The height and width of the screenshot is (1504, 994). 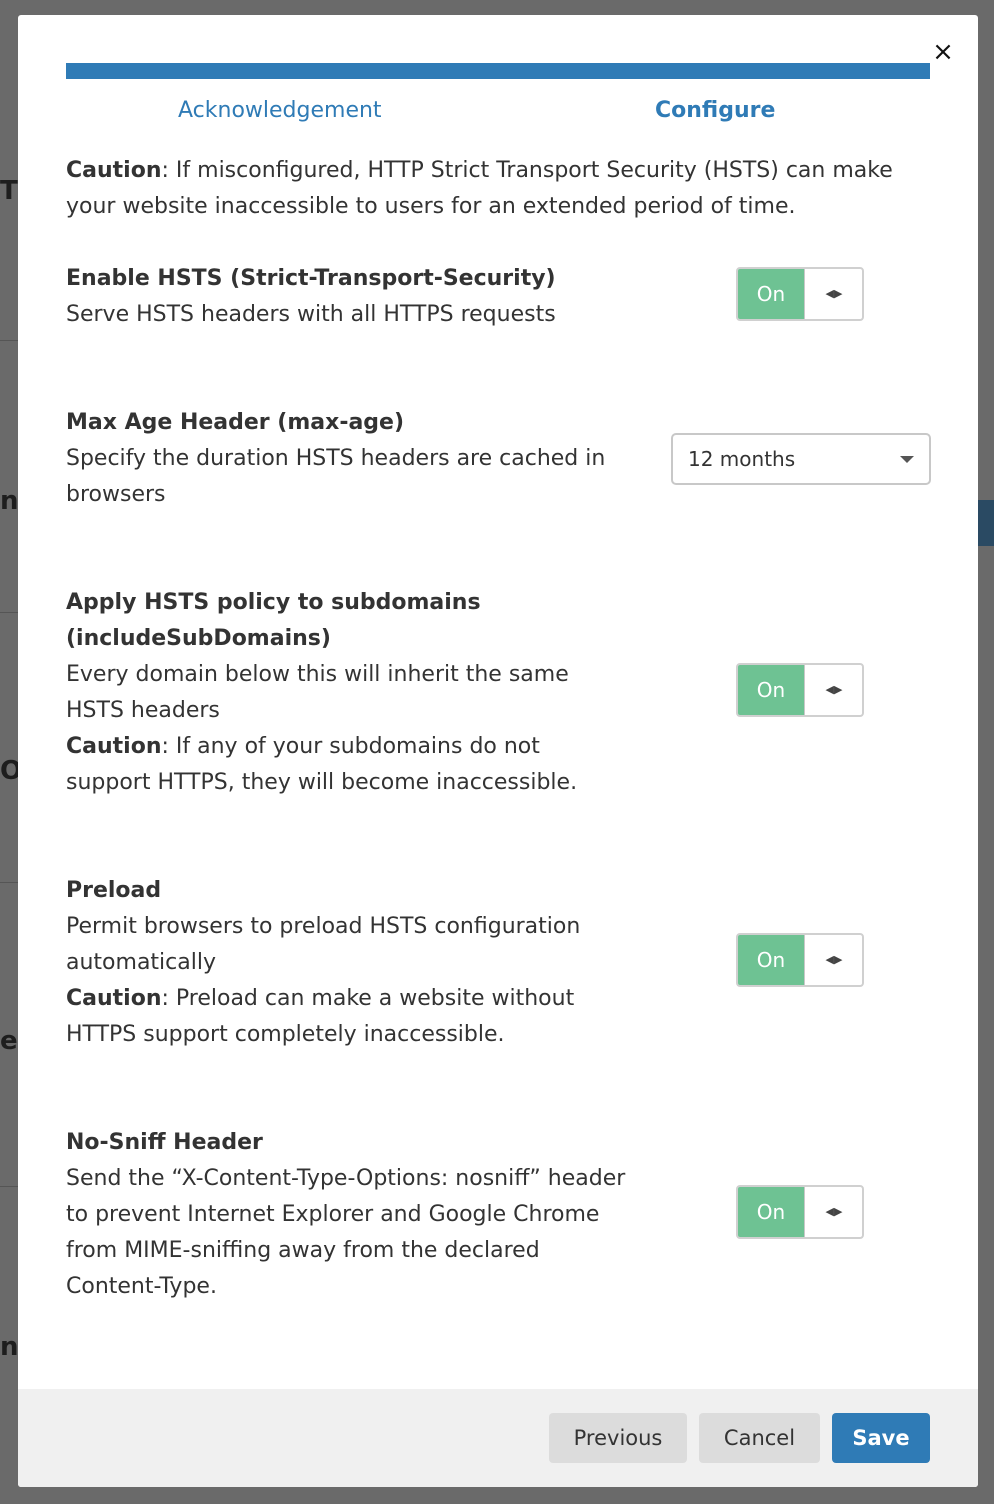 I want to click on step-acknowledgement: Acknowledgement, so click(x=280, y=111).